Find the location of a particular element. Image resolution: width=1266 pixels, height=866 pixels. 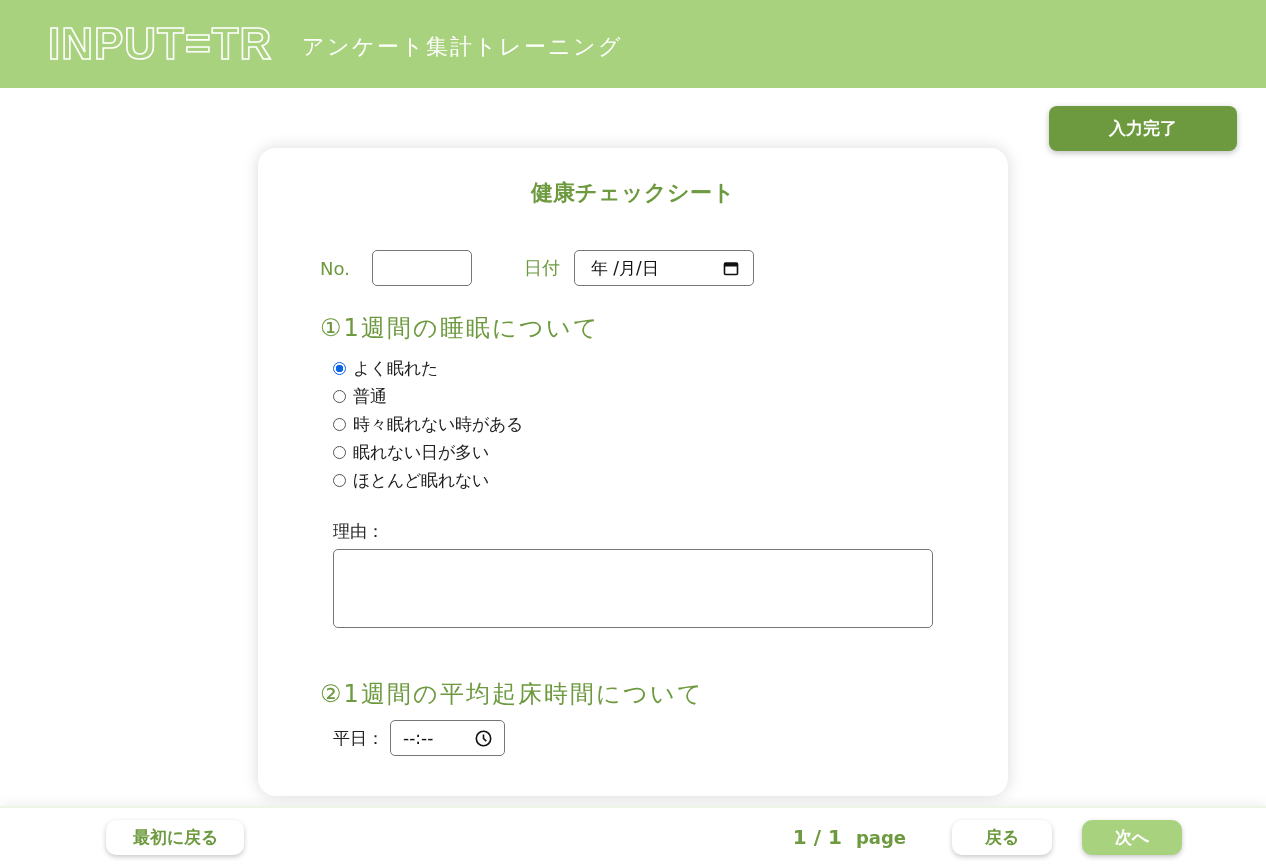

first-page-button: 最初に戻る is located at coordinates (175, 837).